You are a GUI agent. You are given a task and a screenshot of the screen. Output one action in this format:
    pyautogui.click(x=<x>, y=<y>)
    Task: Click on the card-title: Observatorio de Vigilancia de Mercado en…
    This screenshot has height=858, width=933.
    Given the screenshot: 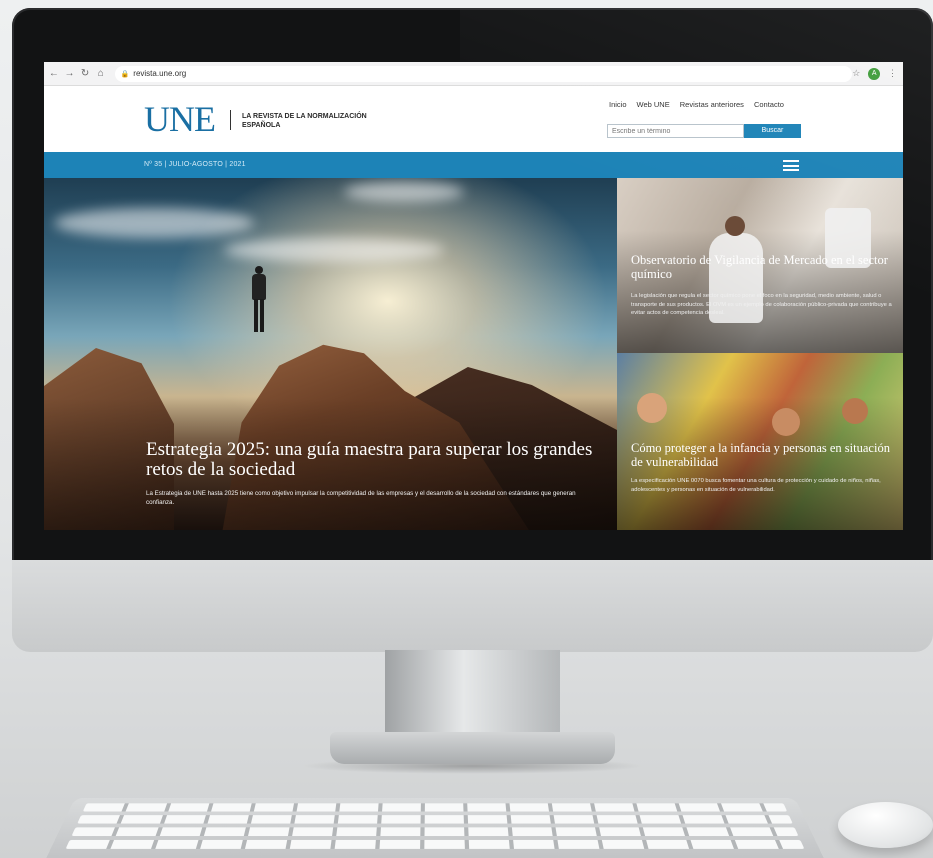 What is the action you would take?
    pyautogui.click(x=762, y=267)
    